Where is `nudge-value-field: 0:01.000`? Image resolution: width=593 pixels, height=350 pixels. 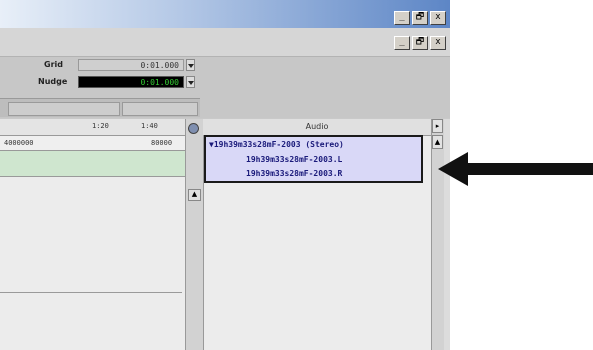 nudge-value-field: 0:01.000 is located at coordinates (131, 82).